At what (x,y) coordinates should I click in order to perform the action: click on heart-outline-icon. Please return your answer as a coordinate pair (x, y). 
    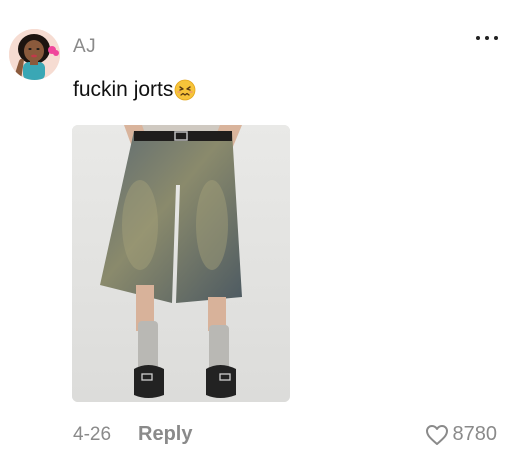
    Looking at the image, I should click on (436, 434).